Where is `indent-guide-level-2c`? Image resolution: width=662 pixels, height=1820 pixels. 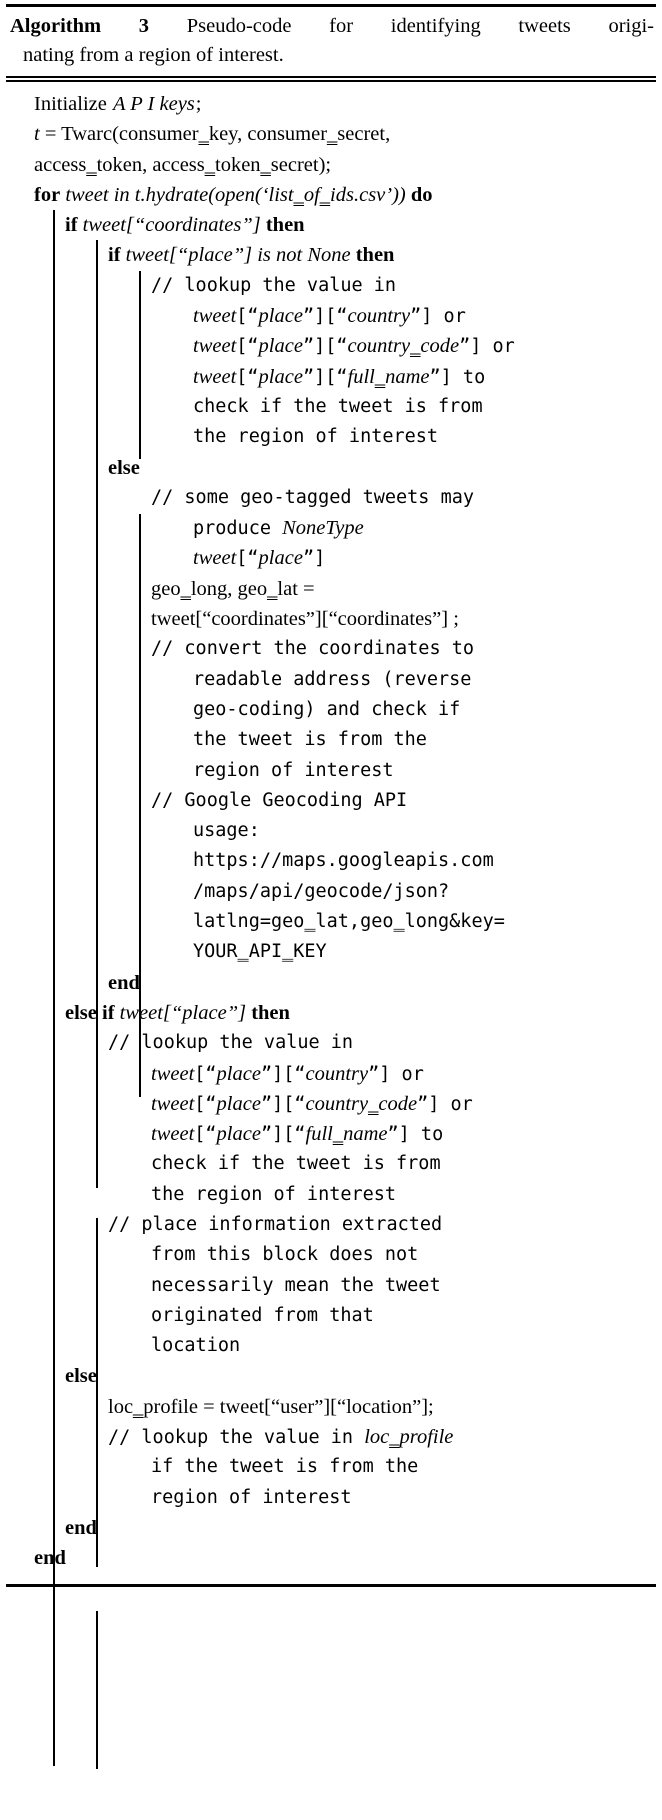 indent-guide-level-2c is located at coordinates (97, 1690).